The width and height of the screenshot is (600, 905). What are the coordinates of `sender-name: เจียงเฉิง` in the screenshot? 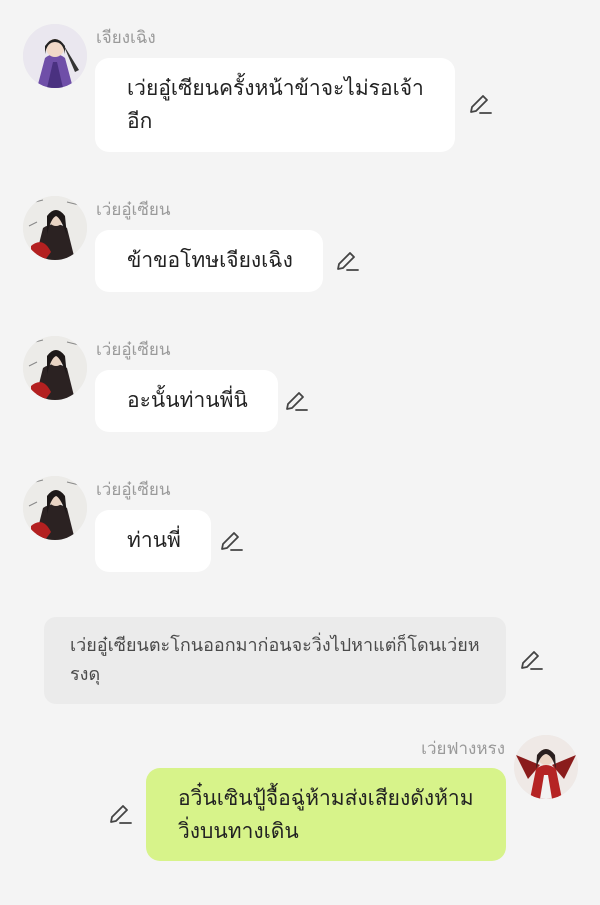 It's located at (126, 38).